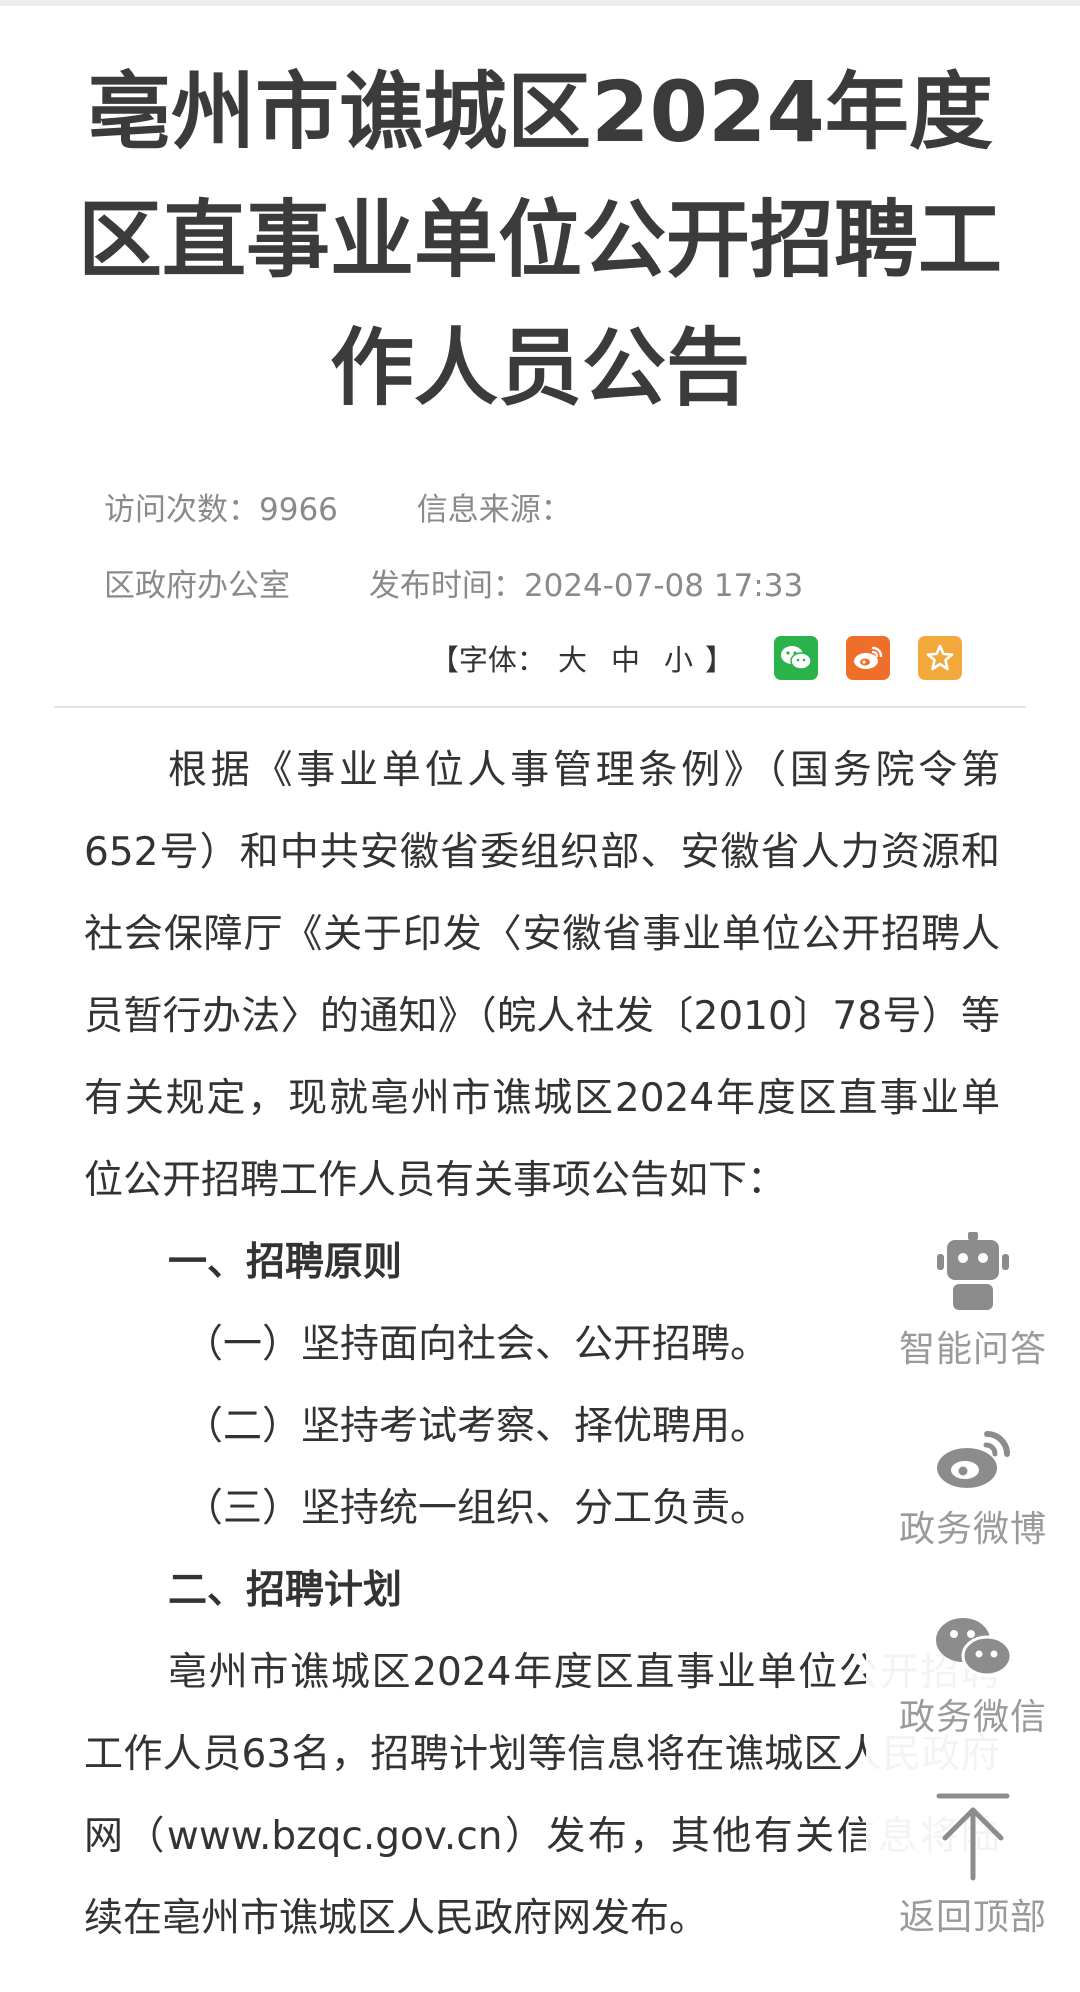  I want to click on share-favorite-button, so click(940, 658).